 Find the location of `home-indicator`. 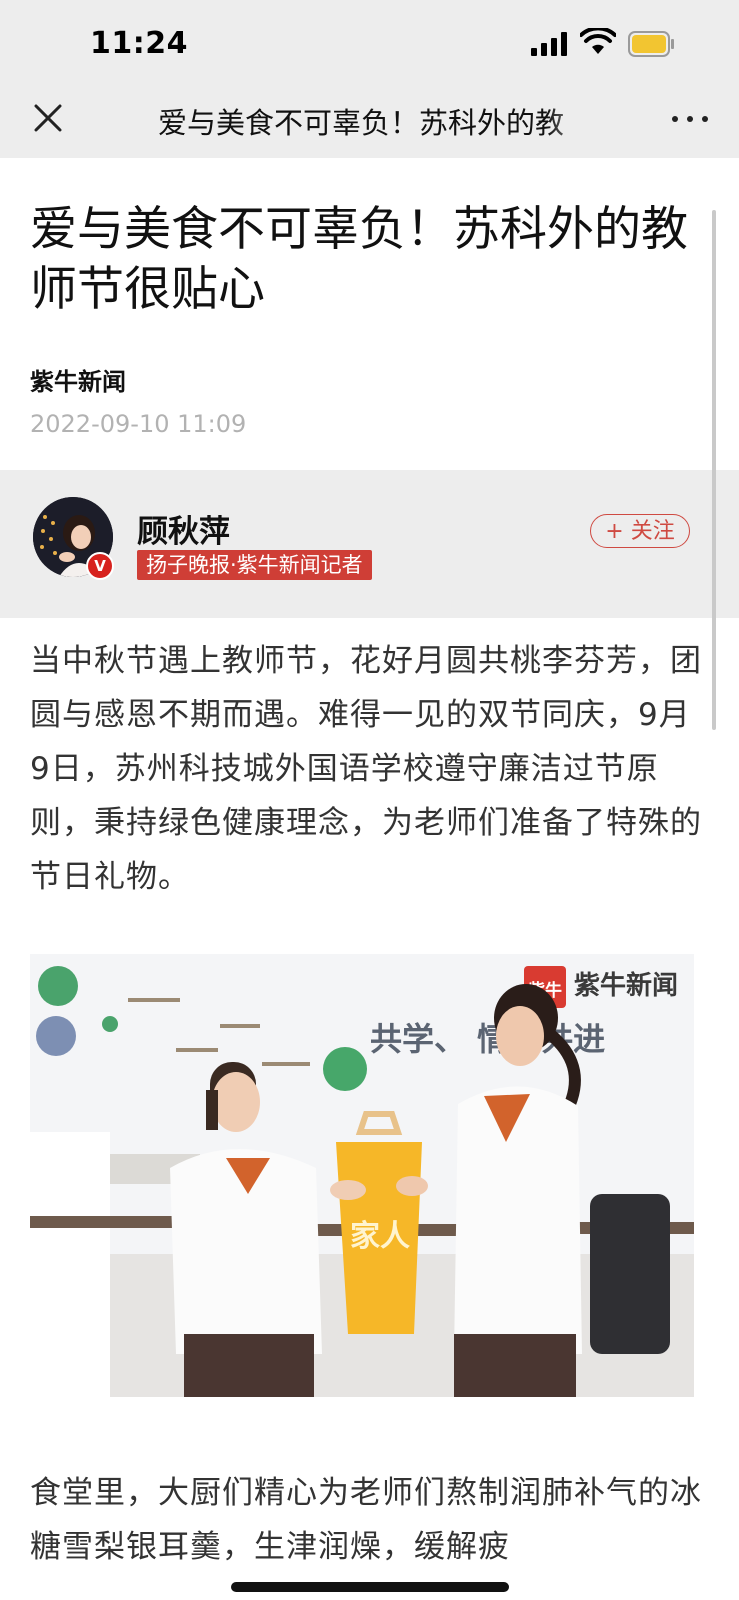

home-indicator is located at coordinates (370, 1587).